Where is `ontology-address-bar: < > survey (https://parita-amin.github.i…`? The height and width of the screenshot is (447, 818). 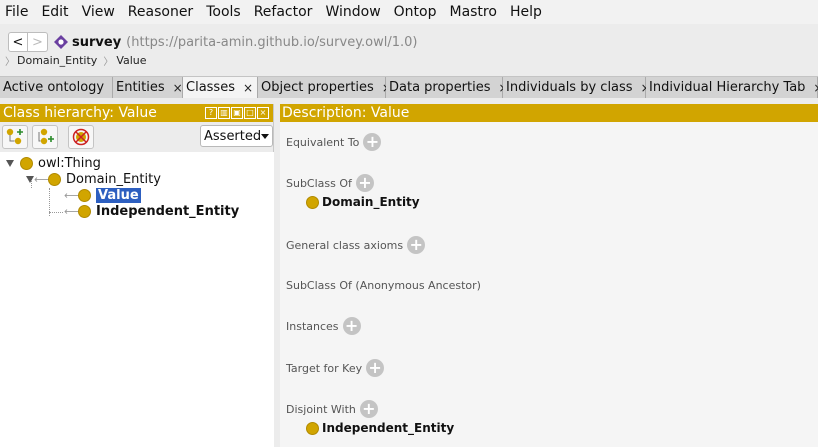 ontology-address-bar: < > survey (https://parita-amin.github.i… is located at coordinates (409, 42).